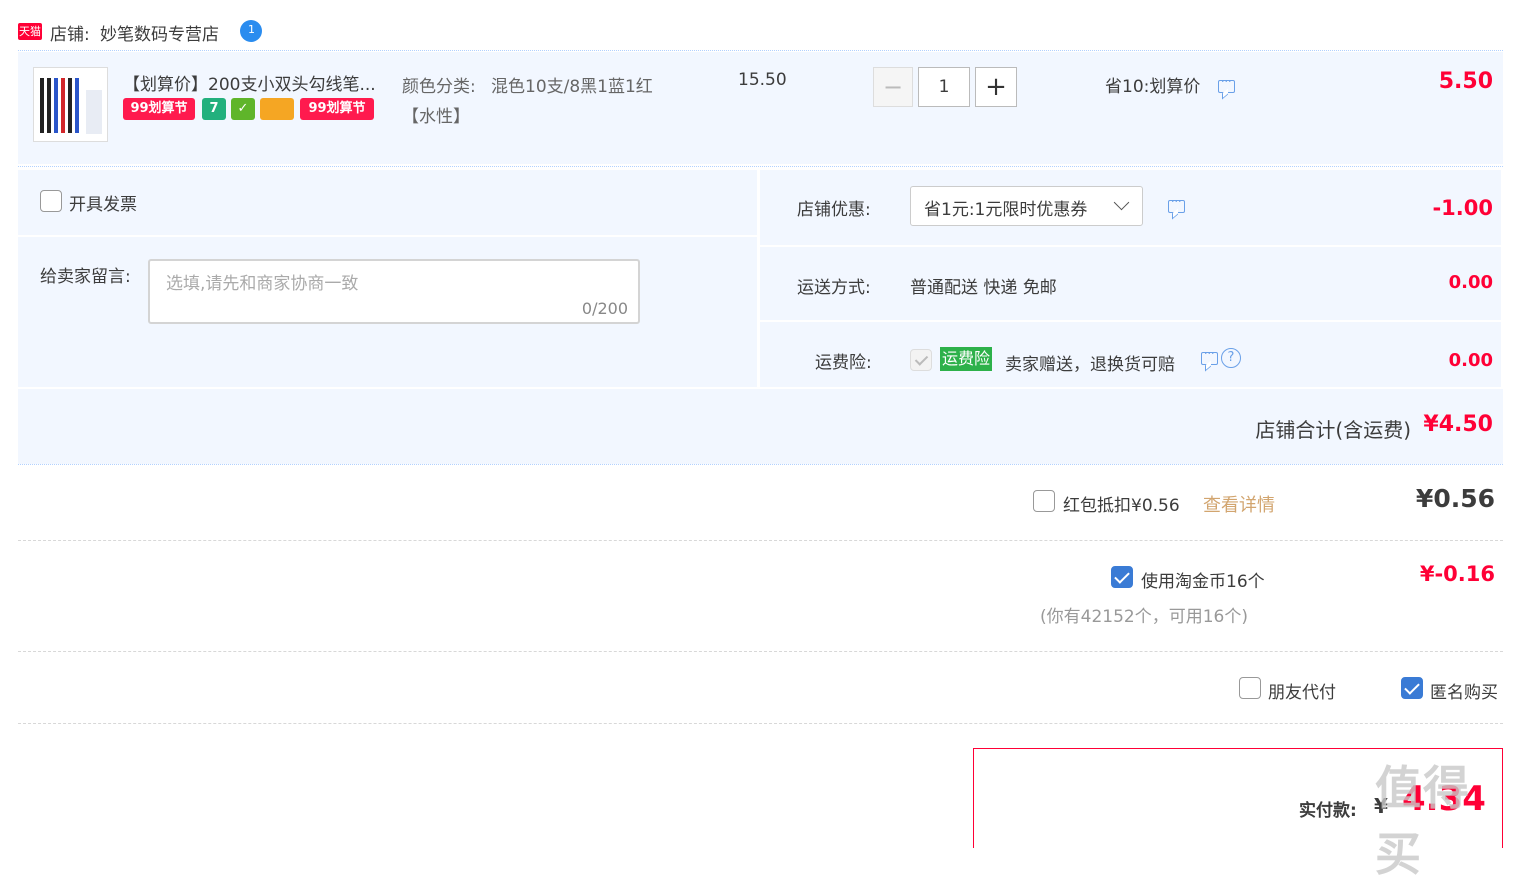 The image size is (1523, 884). I want to click on insurance-row: 运费险: 运费险 卖家赠送，退换货可赔 ? 0.00, so click(1130, 354).